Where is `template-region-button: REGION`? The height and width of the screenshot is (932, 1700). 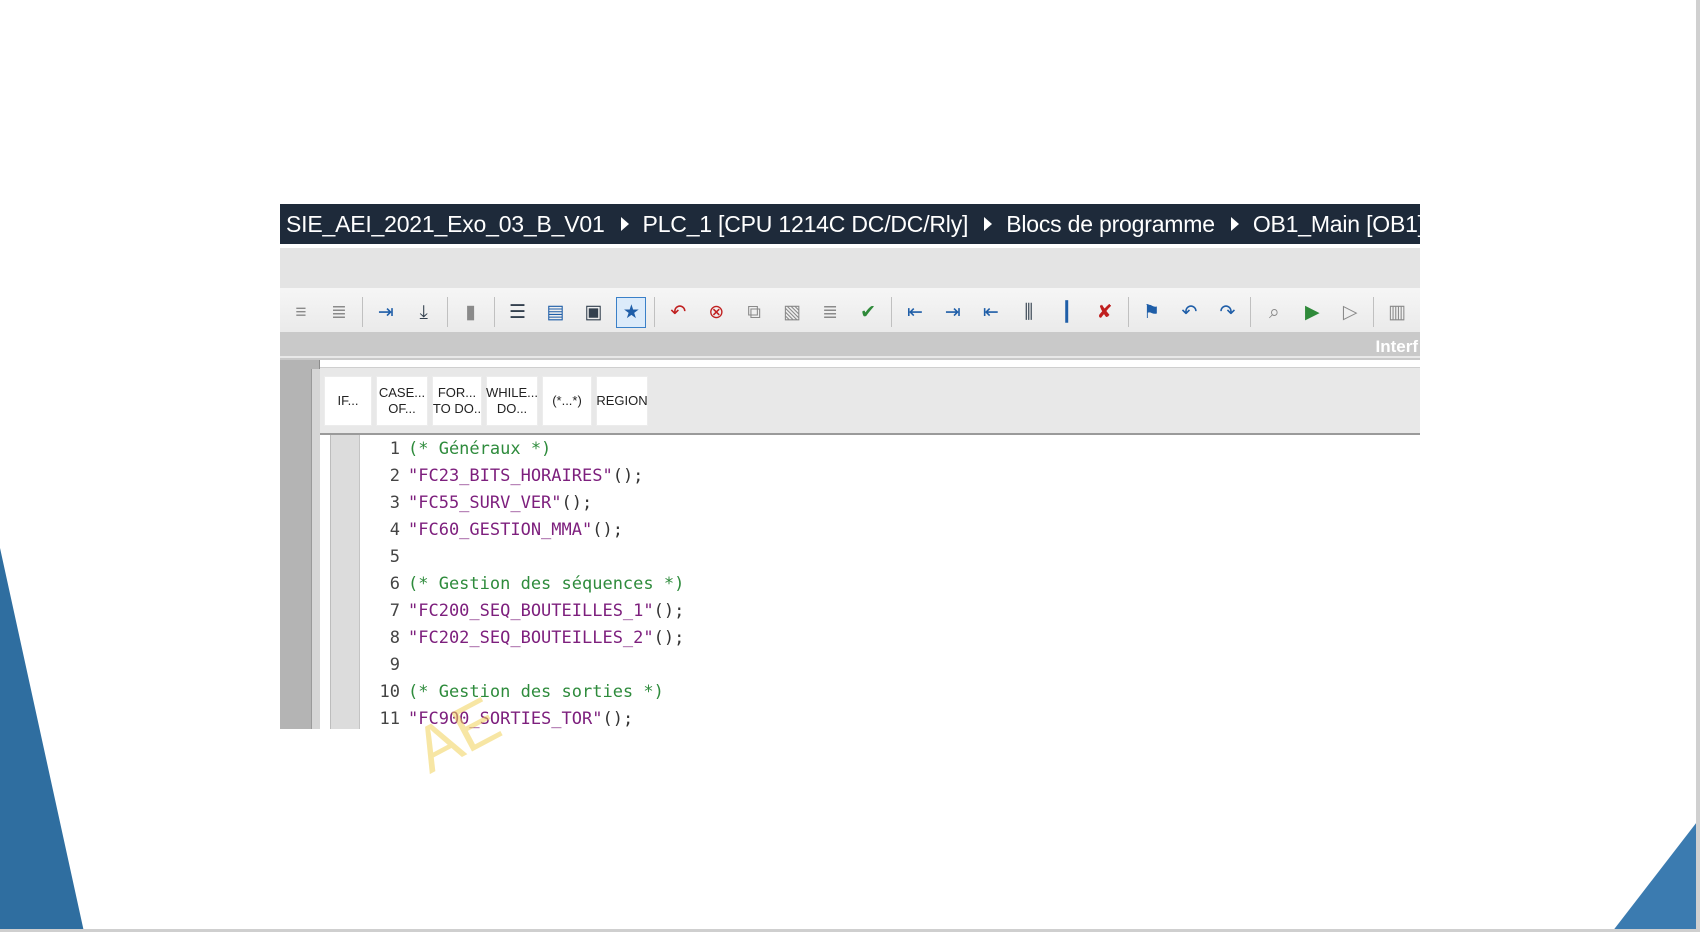
template-region-button: REGION is located at coordinates (622, 400).